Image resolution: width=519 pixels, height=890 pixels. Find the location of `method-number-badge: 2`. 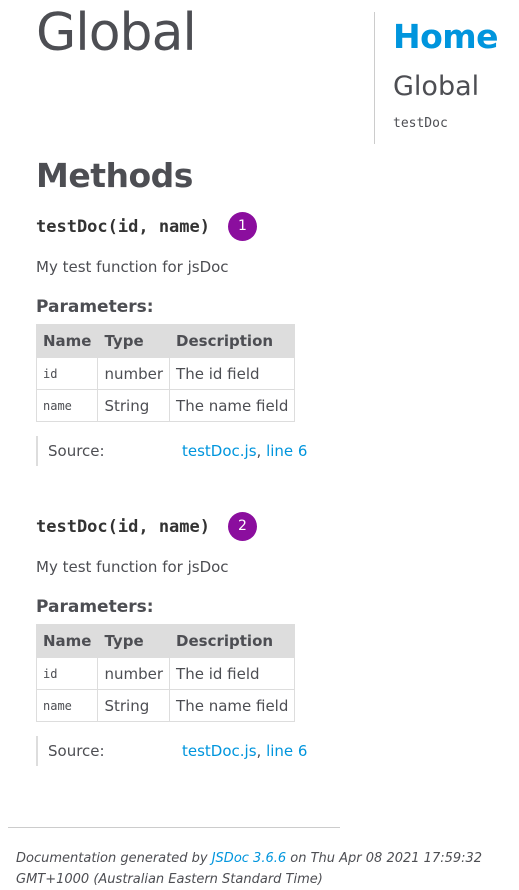

method-number-badge: 2 is located at coordinates (242, 526).